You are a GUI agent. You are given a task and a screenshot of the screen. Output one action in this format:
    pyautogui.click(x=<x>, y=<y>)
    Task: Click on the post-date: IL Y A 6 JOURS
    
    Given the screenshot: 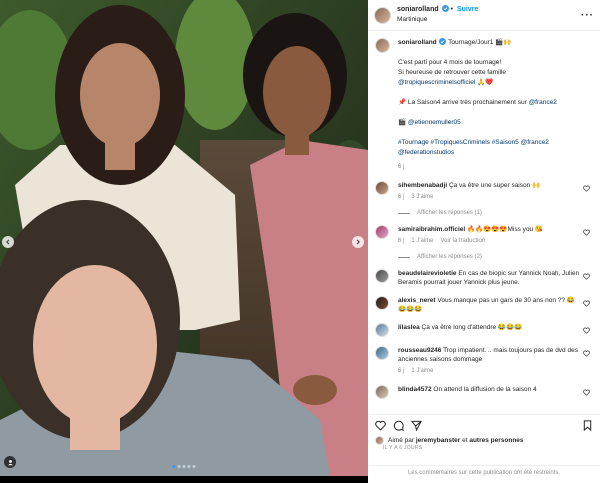 What is the action you would take?
    pyautogui.click(x=403, y=448)
    